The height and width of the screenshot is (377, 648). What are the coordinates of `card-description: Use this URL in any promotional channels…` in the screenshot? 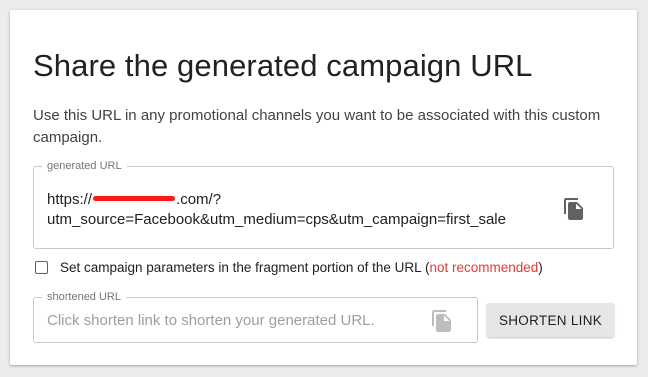 It's located at (317, 126).